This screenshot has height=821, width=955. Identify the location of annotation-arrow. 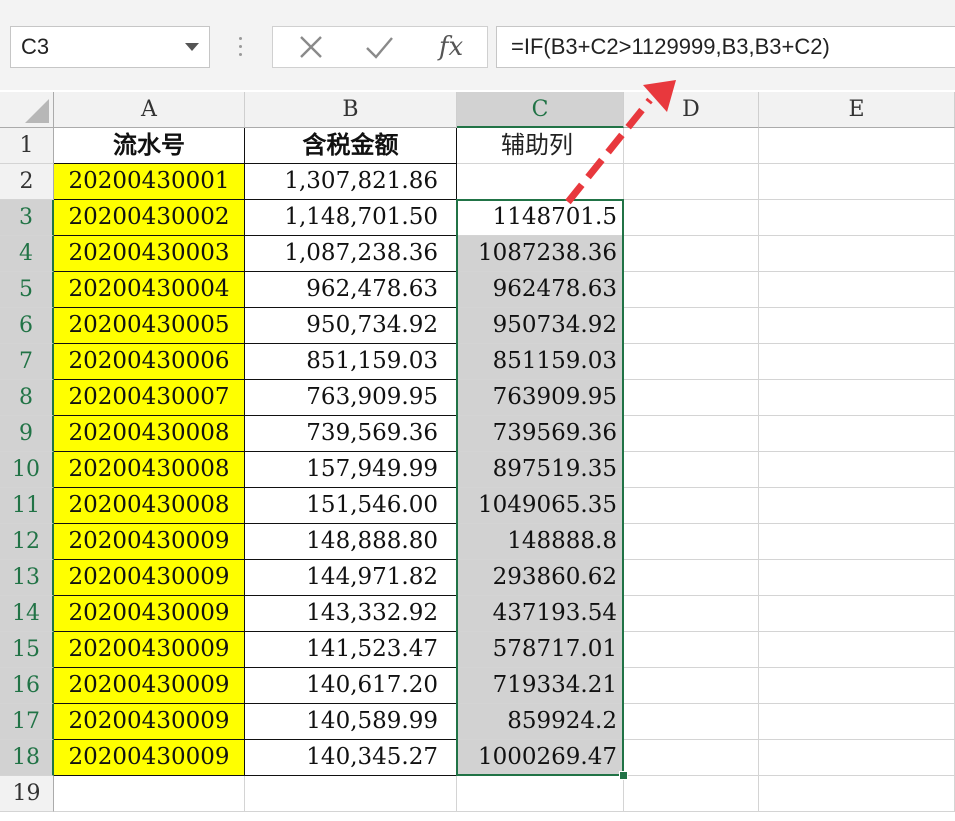
(620, 142).